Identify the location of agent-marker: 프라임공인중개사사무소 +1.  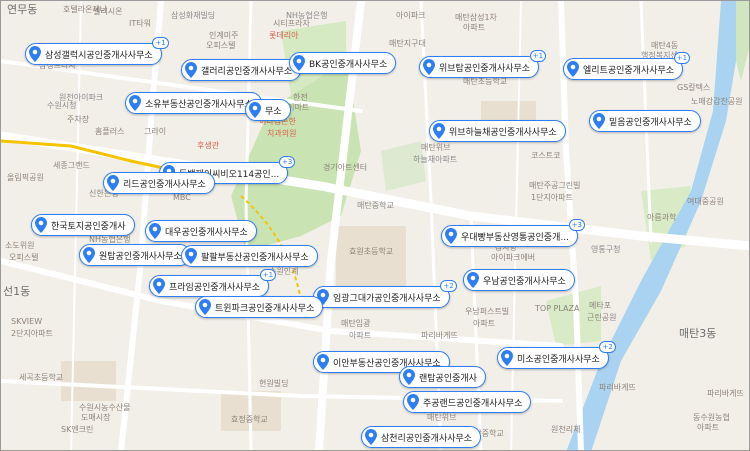
(213, 283).